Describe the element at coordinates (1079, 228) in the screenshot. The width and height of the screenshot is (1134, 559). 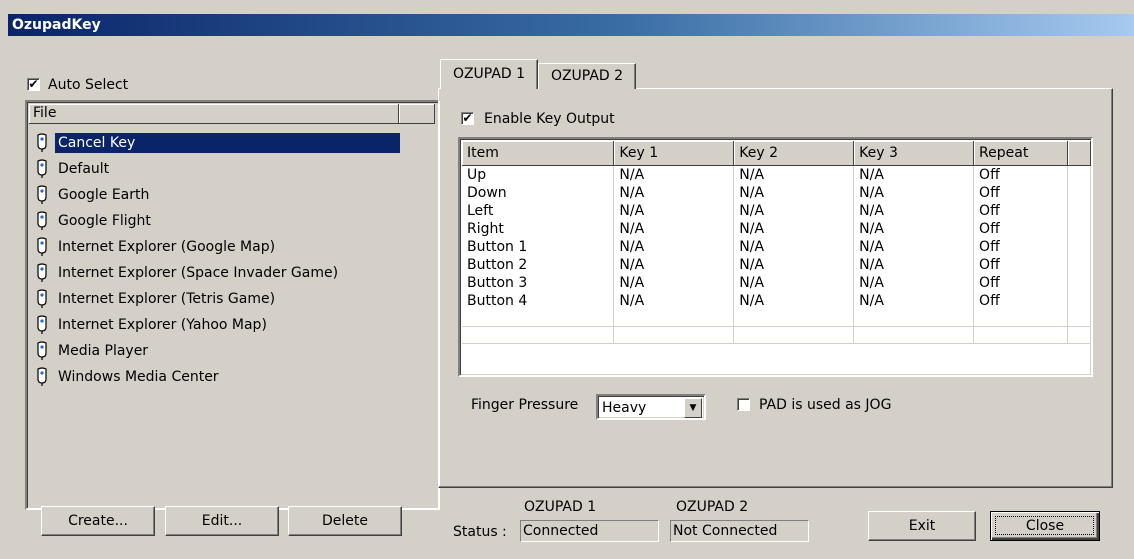
I see `cell-filler` at that location.